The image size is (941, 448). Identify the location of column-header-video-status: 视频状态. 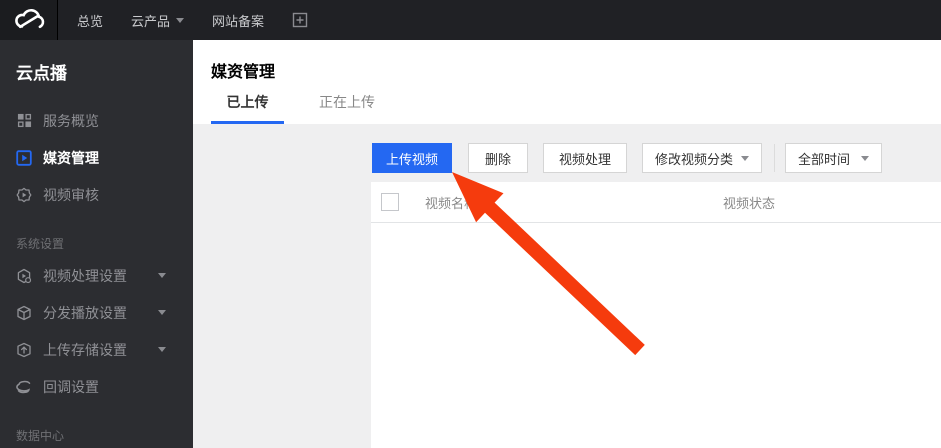
(749, 203).